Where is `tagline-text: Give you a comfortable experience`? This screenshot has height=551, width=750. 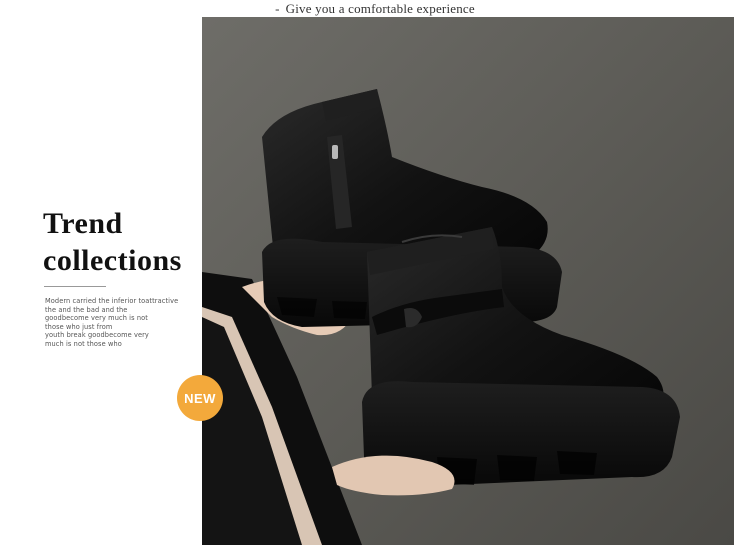 tagline-text: Give you a comfortable experience is located at coordinates (380, 8).